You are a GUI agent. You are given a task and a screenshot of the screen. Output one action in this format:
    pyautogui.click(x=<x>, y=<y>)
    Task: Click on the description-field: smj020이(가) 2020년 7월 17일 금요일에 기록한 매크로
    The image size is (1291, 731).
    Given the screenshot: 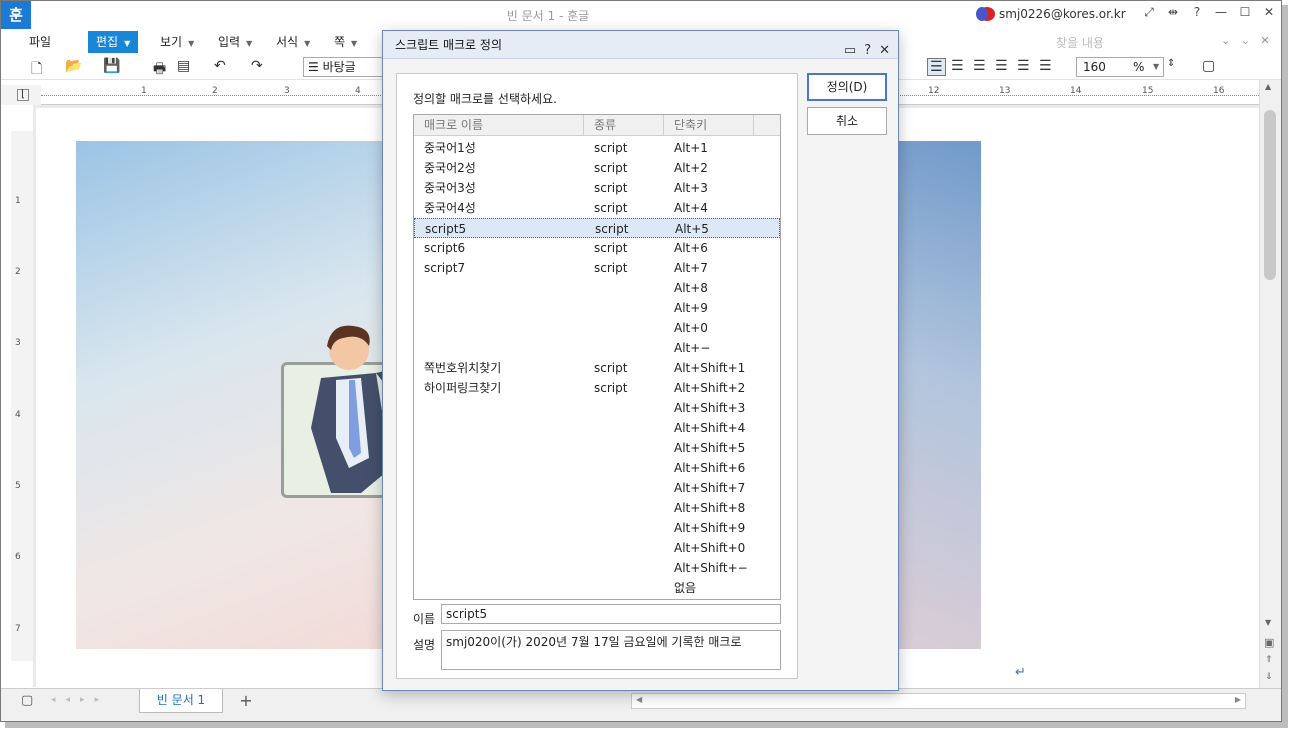 What is the action you would take?
    pyautogui.click(x=611, y=650)
    